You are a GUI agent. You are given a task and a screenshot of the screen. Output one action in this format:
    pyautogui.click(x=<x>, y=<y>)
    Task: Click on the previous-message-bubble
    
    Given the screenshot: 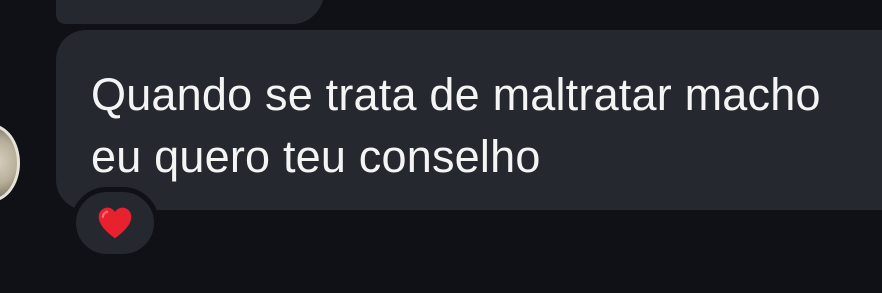 What is the action you would take?
    pyautogui.click(x=190, y=12)
    